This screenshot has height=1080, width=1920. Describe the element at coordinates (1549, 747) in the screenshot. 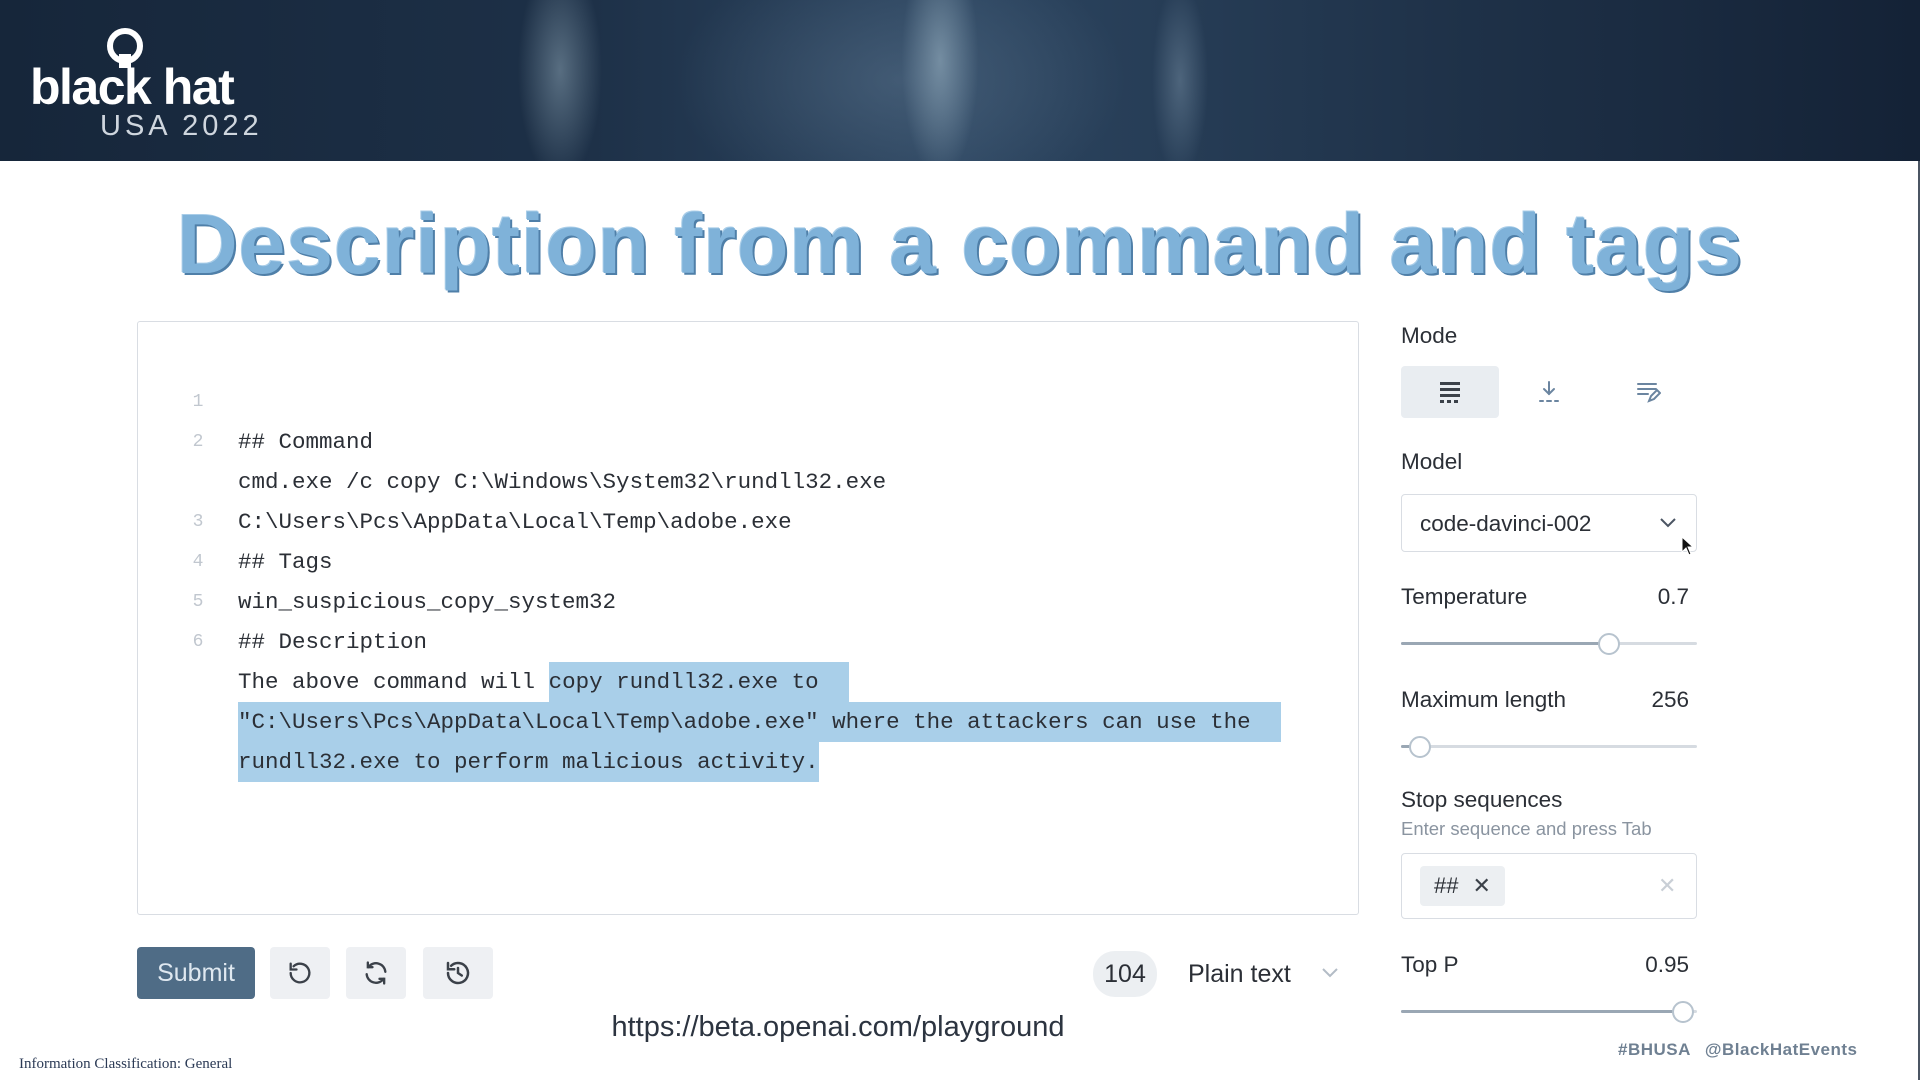

I see `max-length-slider` at that location.